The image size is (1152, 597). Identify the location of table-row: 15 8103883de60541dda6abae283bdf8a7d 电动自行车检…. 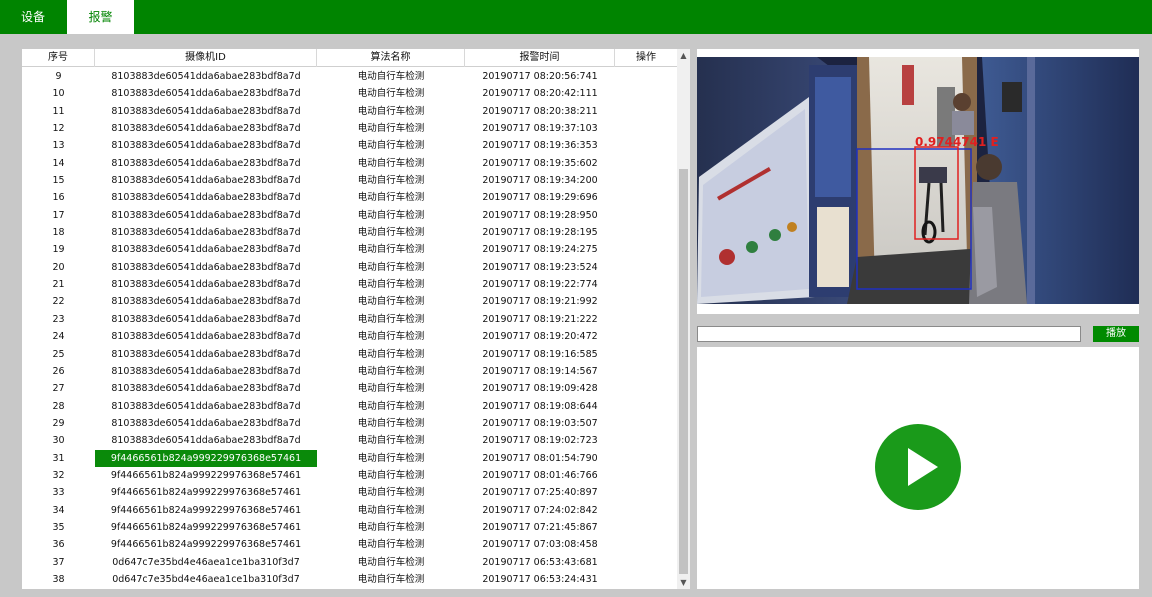
(349, 180).